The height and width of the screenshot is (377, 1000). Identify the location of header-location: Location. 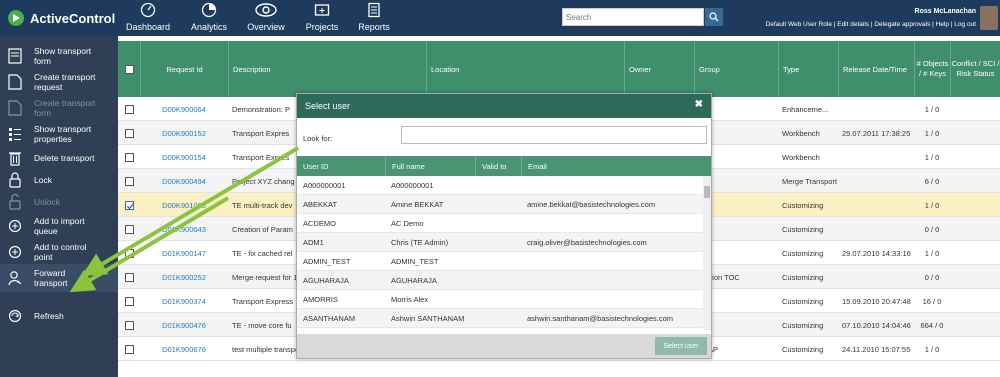
(525, 69).